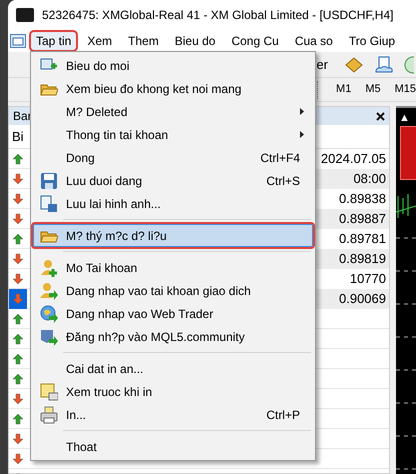 The width and height of the screenshot is (416, 474). What do you see at coordinates (173, 336) in the screenshot?
I see `menu-item: Đăng nh?p vào MQL5.community` at bounding box center [173, 336].